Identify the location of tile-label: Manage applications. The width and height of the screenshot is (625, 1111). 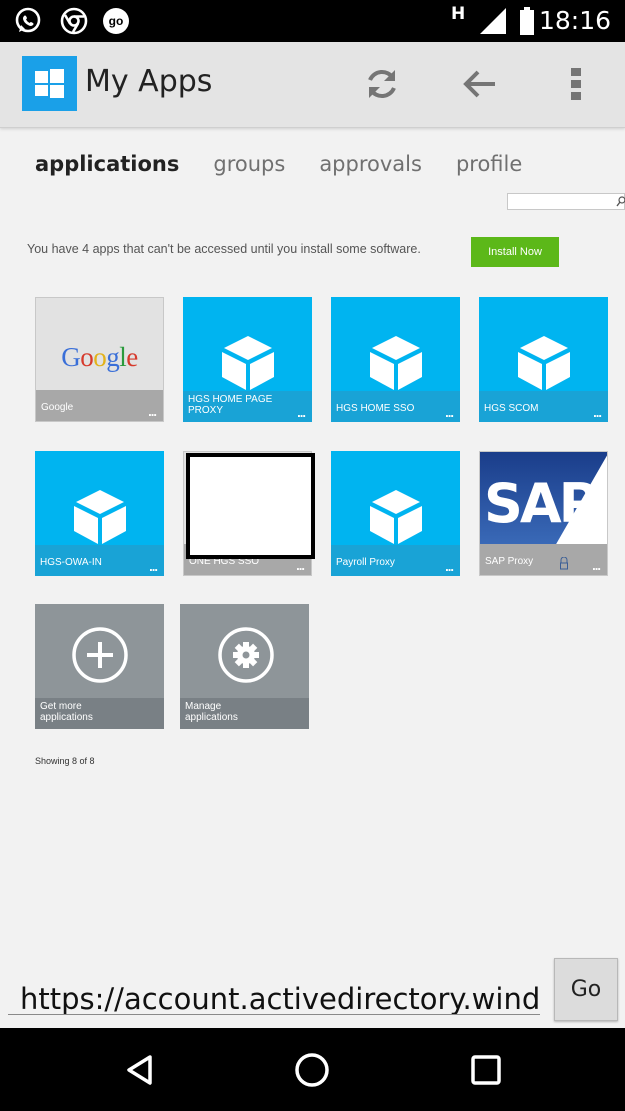
(211, 712).